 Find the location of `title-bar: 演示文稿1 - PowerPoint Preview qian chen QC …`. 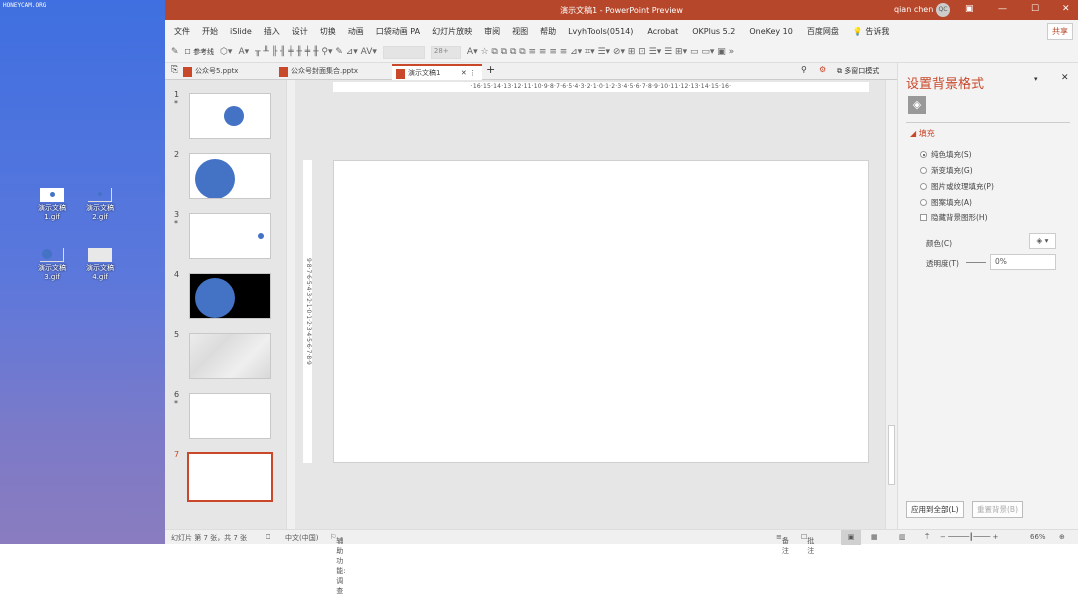

title-bar: 演示文稿1 - PowerPoint Preview qian chen QC … is located at coordinates (621, 10).